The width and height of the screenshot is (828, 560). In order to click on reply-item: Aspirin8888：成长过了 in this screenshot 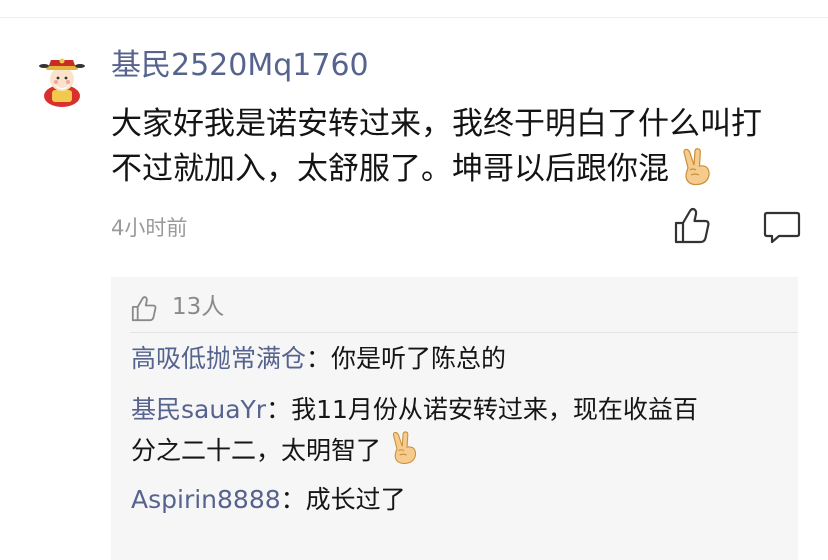, I will do `click(268, 500)`.